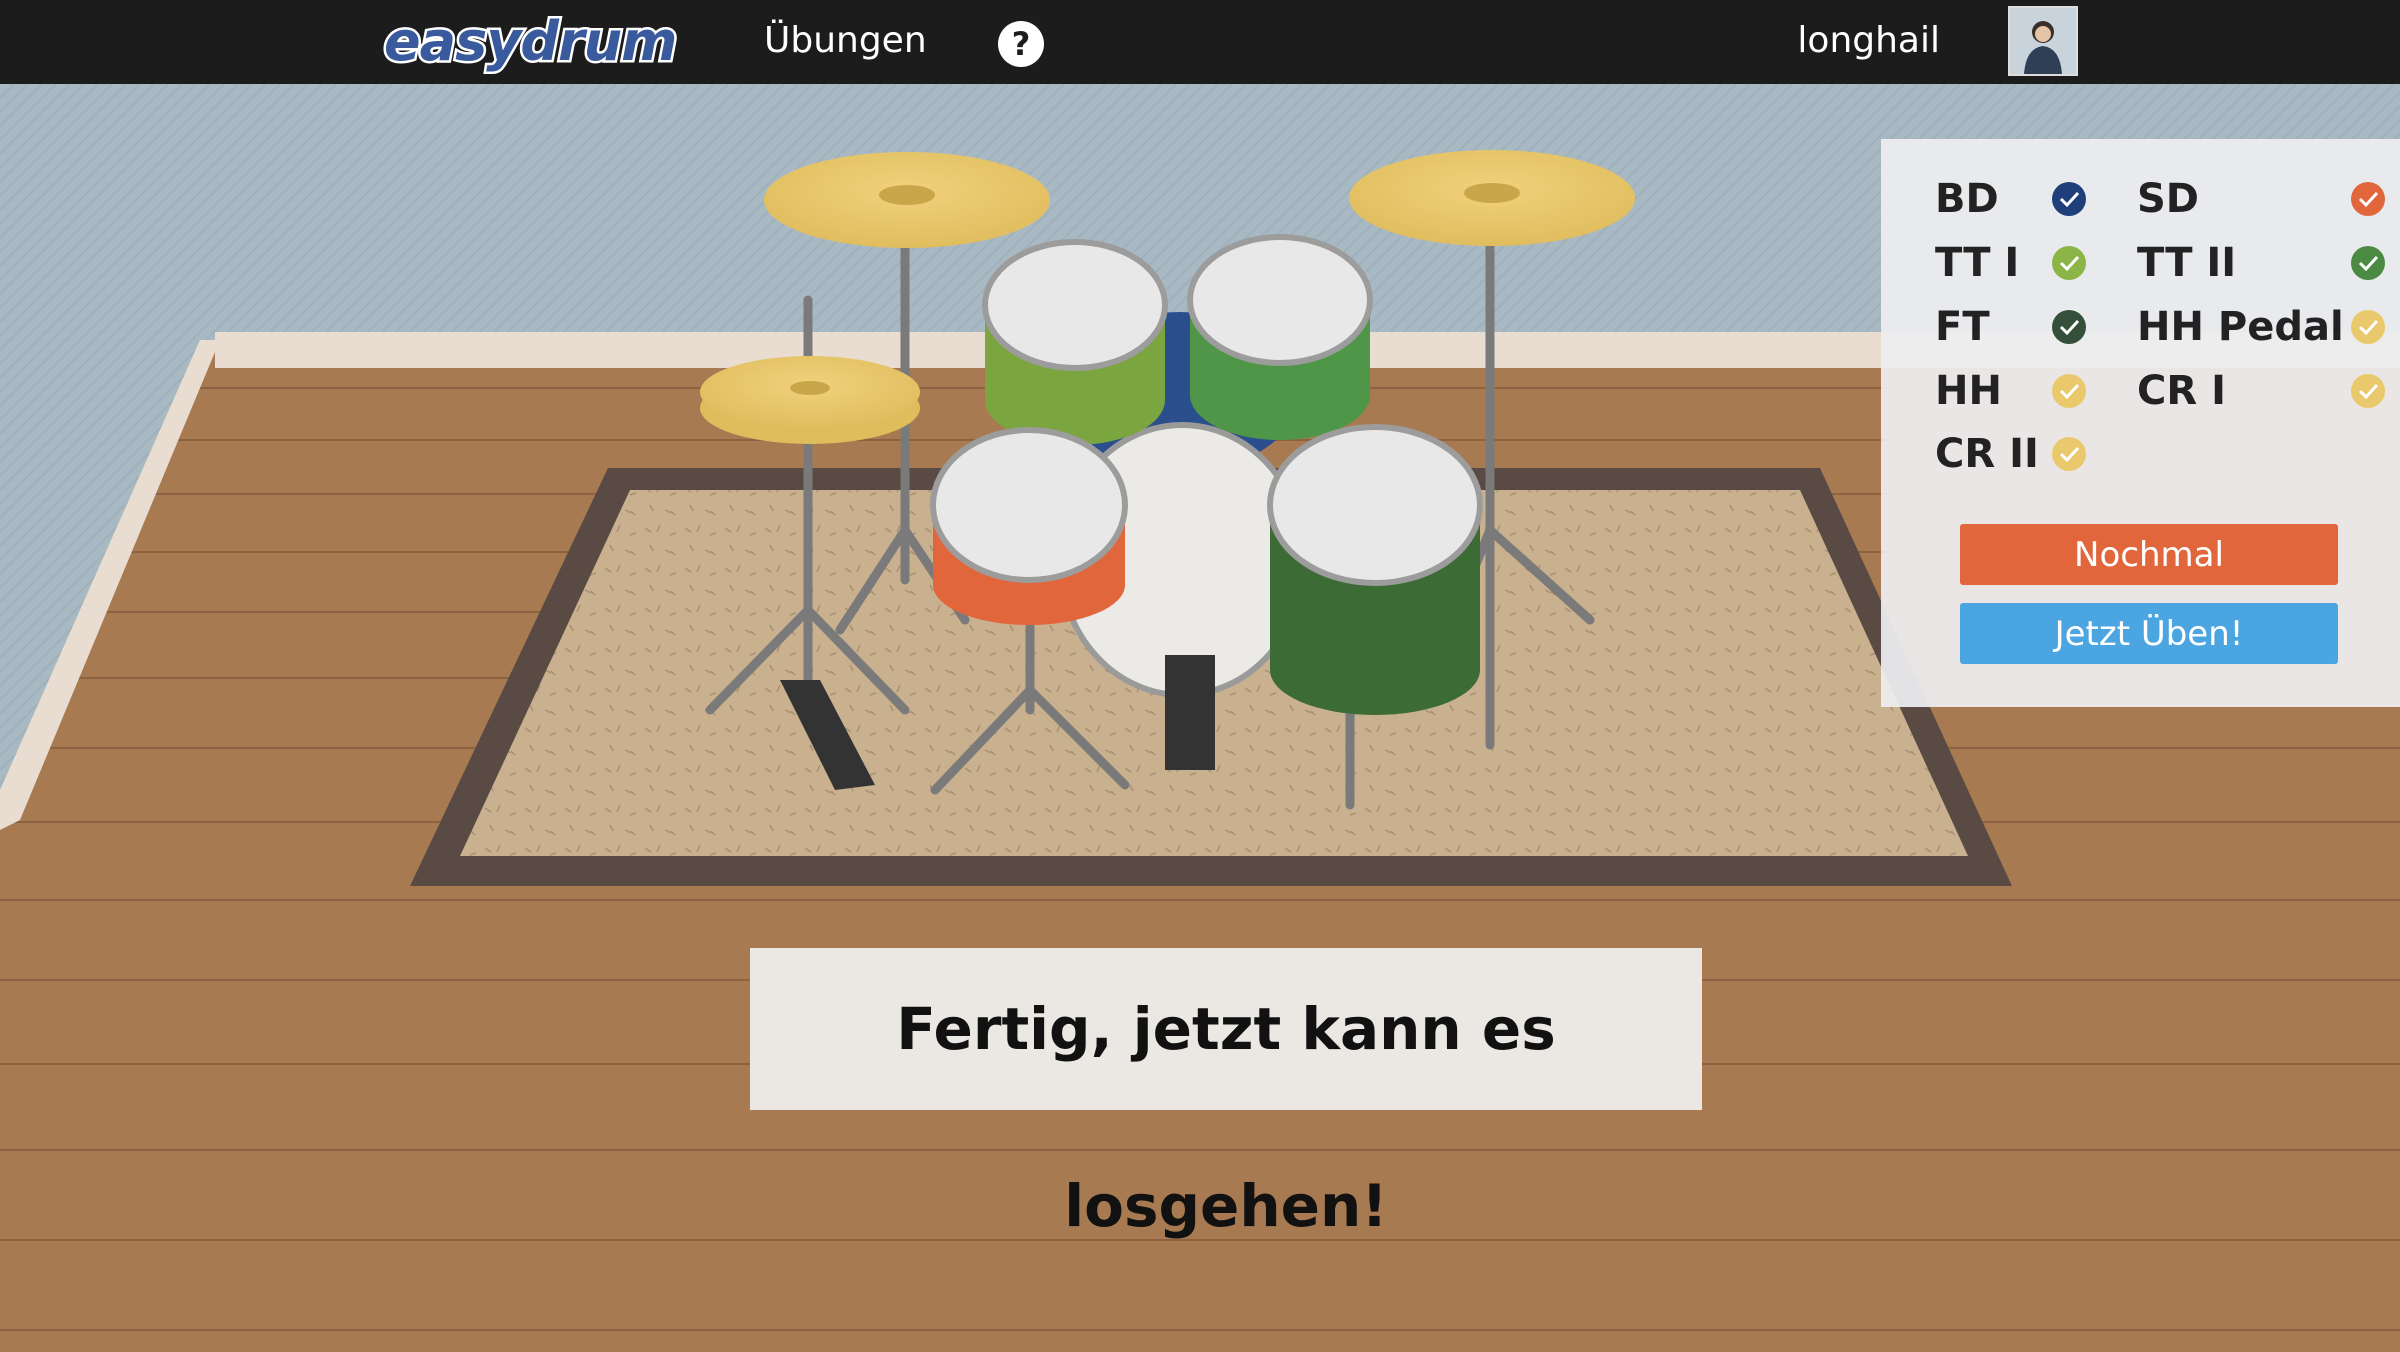  What do you see at coordinates (2035, 391) in the screenshot?
I see `status-item-hh: HH` at bounding box center [2035, 391].